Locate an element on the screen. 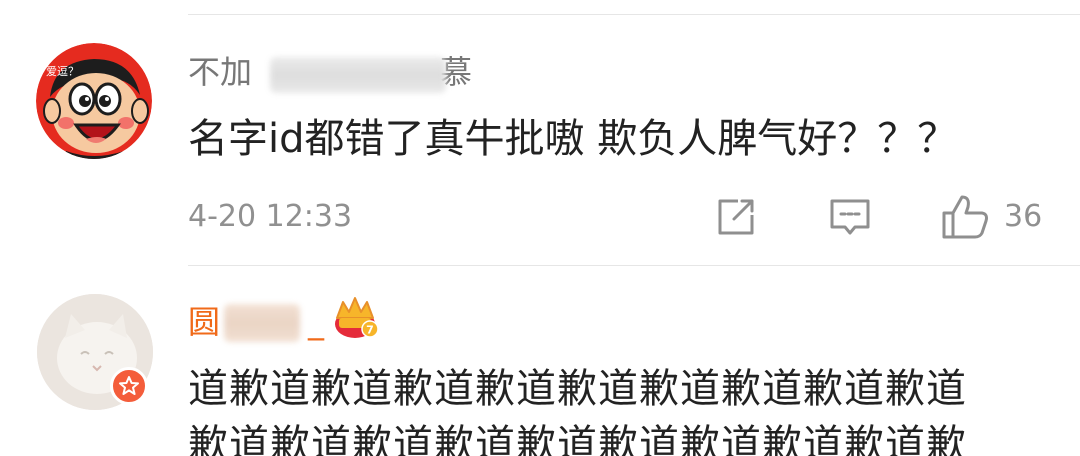 This screenshot has height=456, width=1080. avatar-caption: 爱逗？ is located at coordinates (62, 71).